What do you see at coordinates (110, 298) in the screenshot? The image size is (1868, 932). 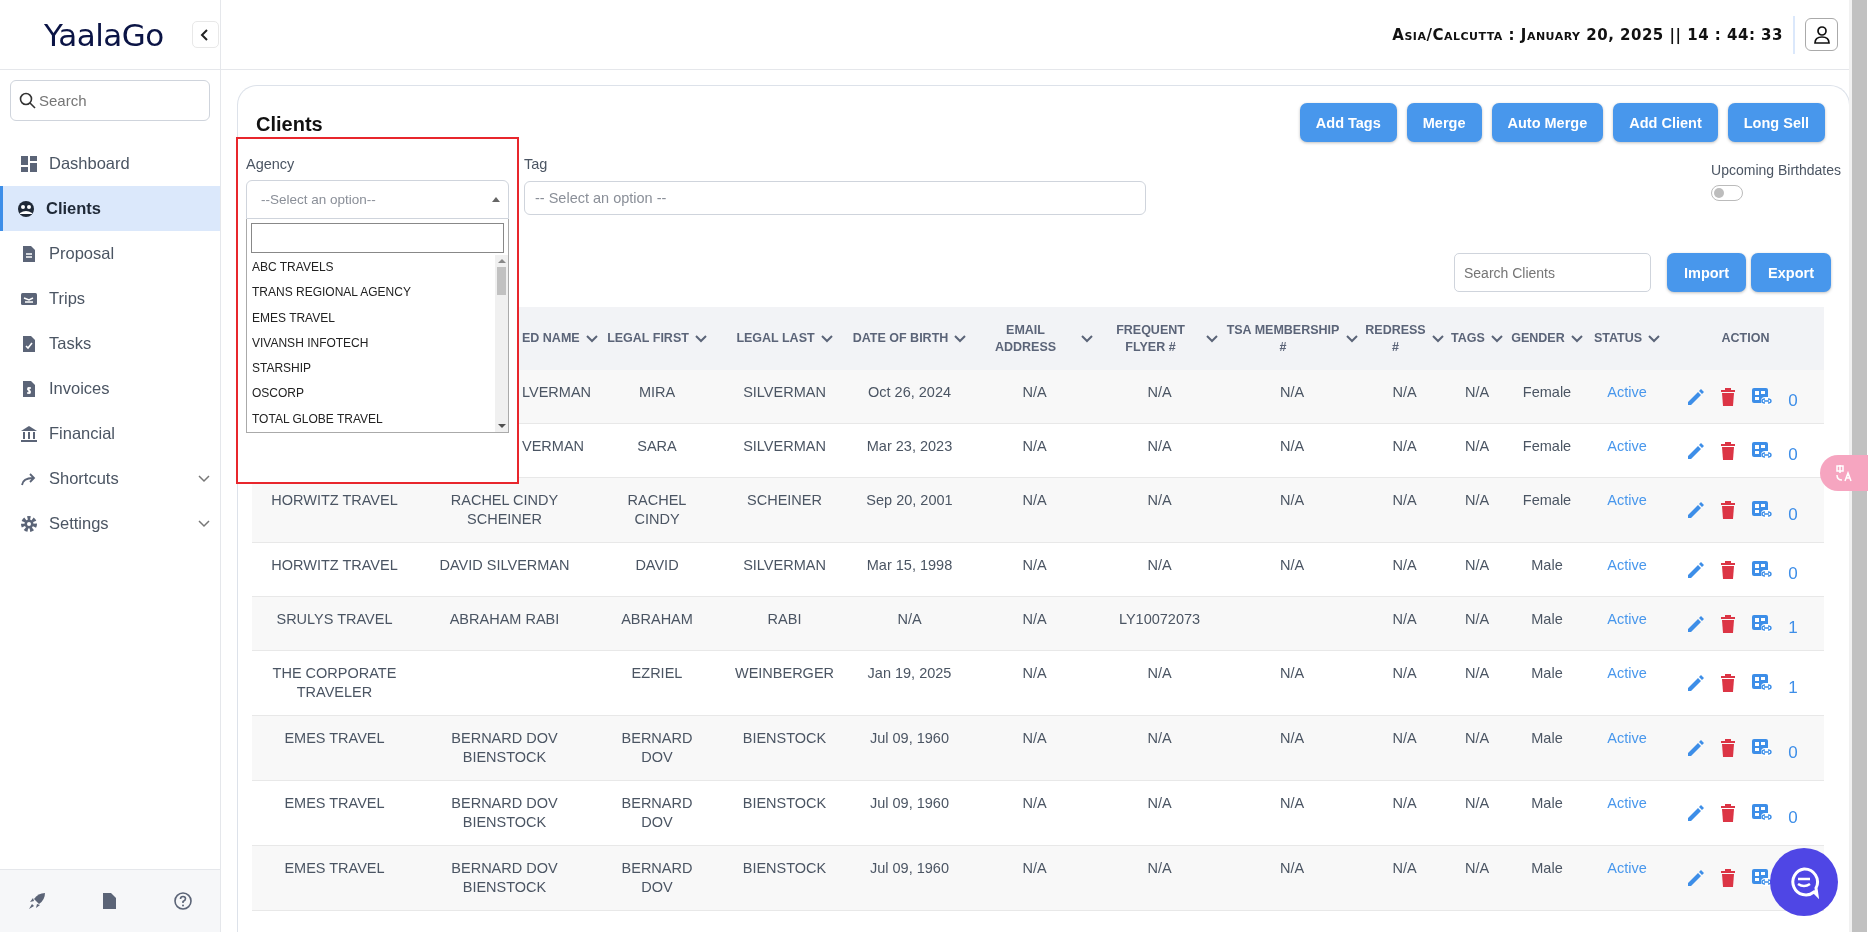 I see `nav-item: Trips` at bounding box center [110, 298].